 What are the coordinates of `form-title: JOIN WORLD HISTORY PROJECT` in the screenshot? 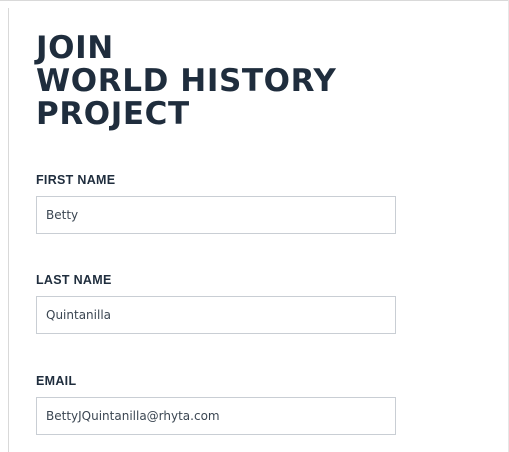 It's located at (186, 81).